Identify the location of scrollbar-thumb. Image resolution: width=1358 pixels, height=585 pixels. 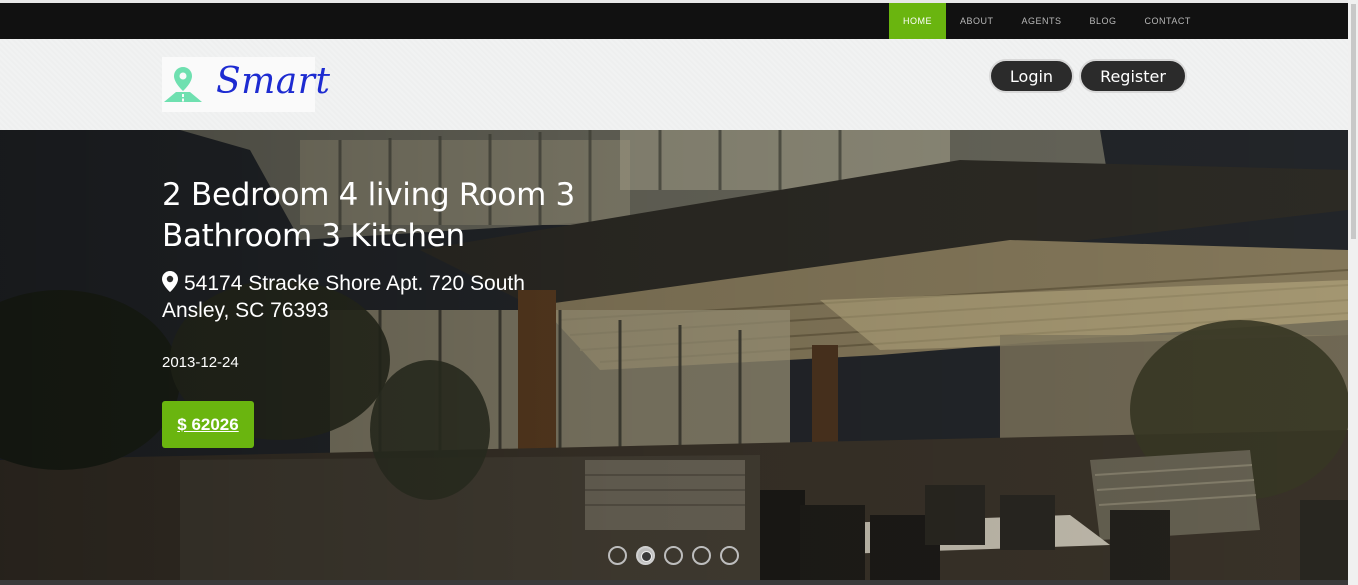
(1353, 121).